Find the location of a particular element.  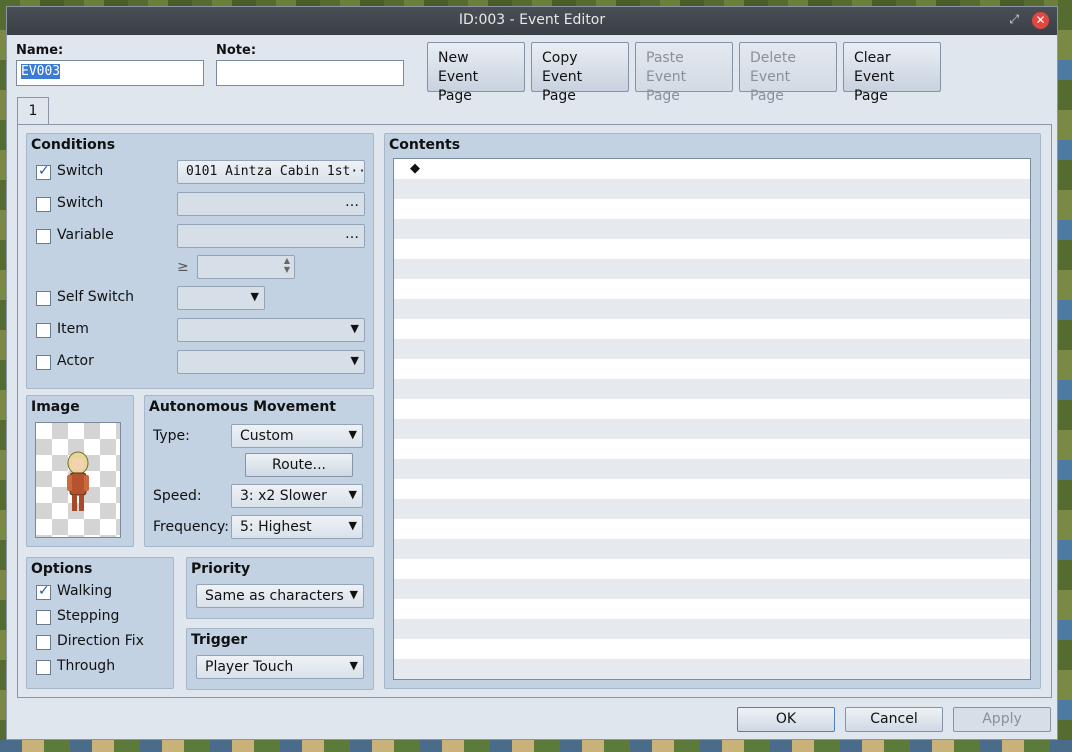

name-label: Name: is located at coordinates (40, 50).